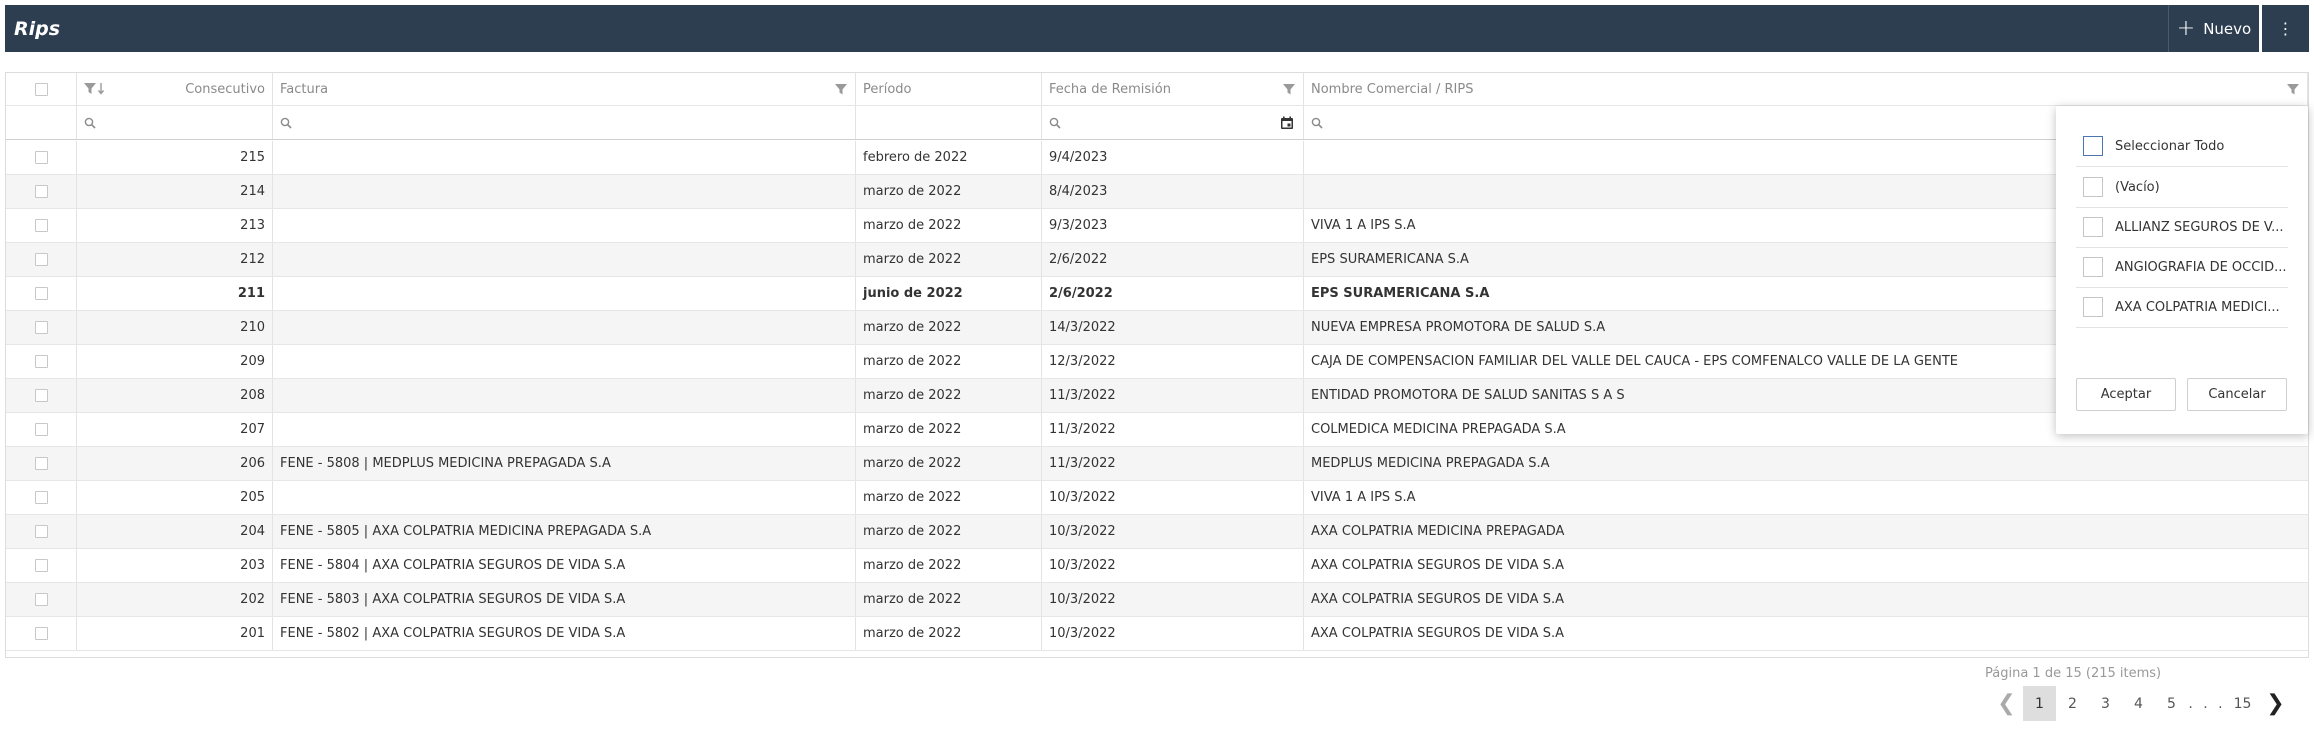 Image resolution: width=2314 pixels, height=734 pixels. What do you see at coordinates (175, 122) in the screenshot?
I see `filter-consecutivo` at bounding box center [175, 122].